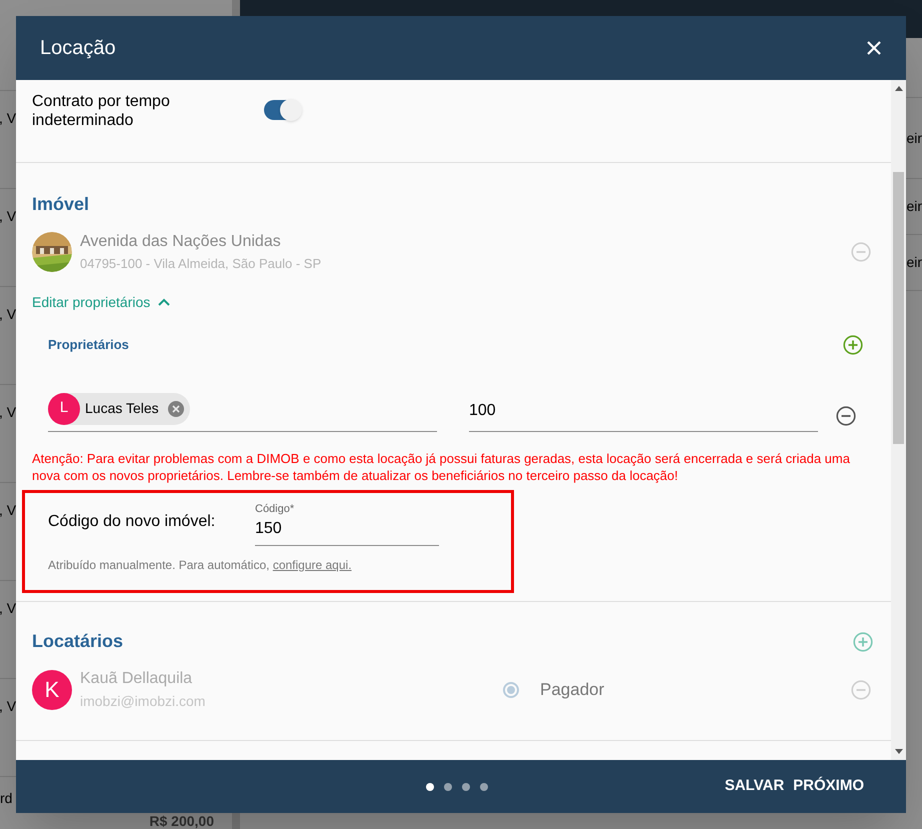 The height and width of the screenshot is (829, 922). What do you see at coordinates (511, 690) in the screenshot?
I see `payer-radio` at bounding box center [511, 690].